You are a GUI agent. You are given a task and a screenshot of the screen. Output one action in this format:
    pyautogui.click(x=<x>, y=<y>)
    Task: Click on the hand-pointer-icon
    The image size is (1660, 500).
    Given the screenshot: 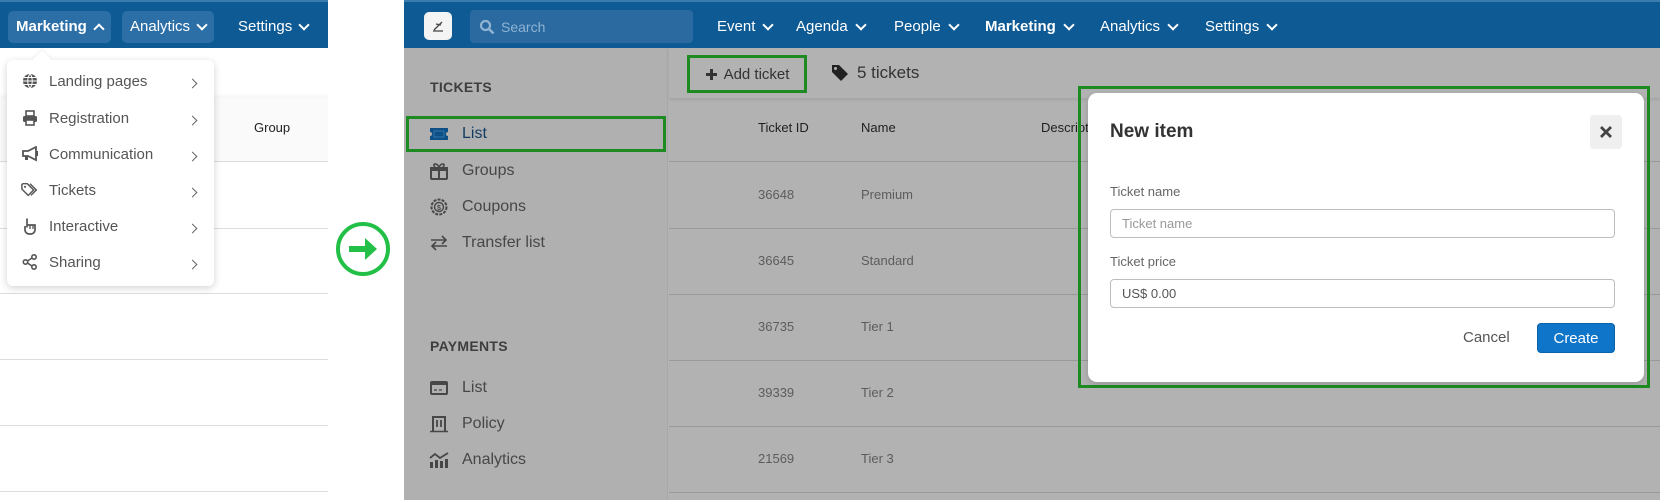 What is the action you would take?
    pyautogui.click(x=30, y=226)
    